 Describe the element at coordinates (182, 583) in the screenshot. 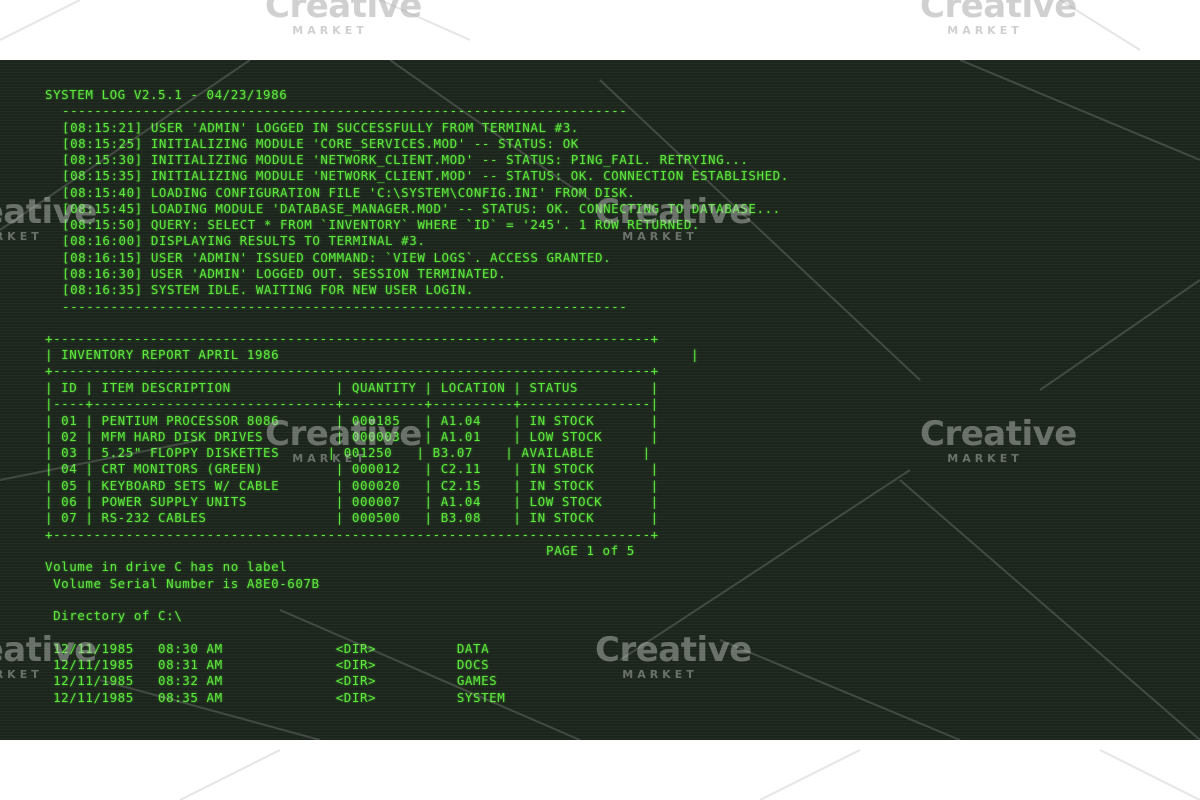

I see `volume-serial: Volume Serial Number is A8E0-607B` at that location.